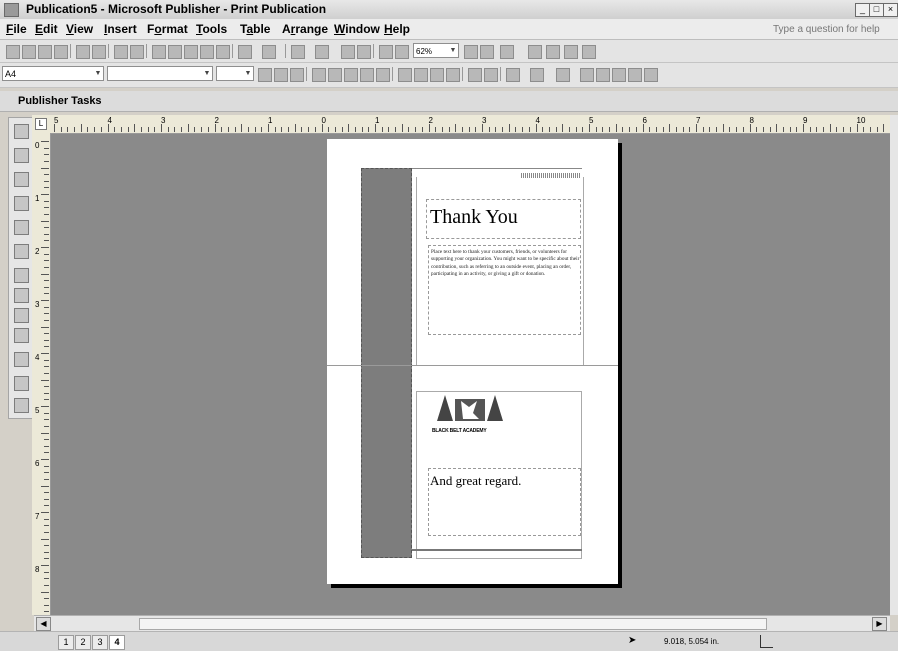  I want to click on menu-window: Window, so click(357, 29).